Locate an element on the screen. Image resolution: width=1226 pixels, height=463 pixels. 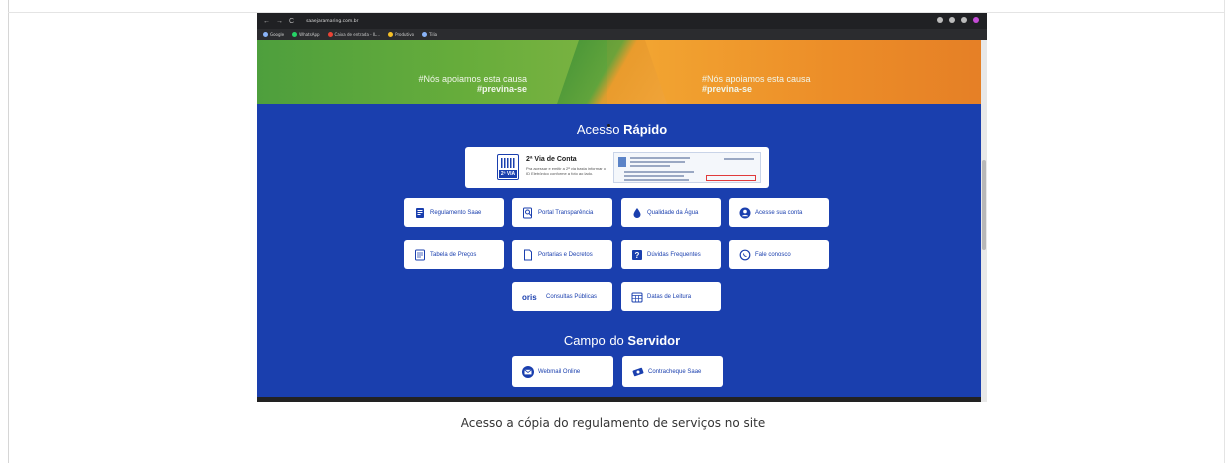
id-highlight is located at coordinates (731, 178).